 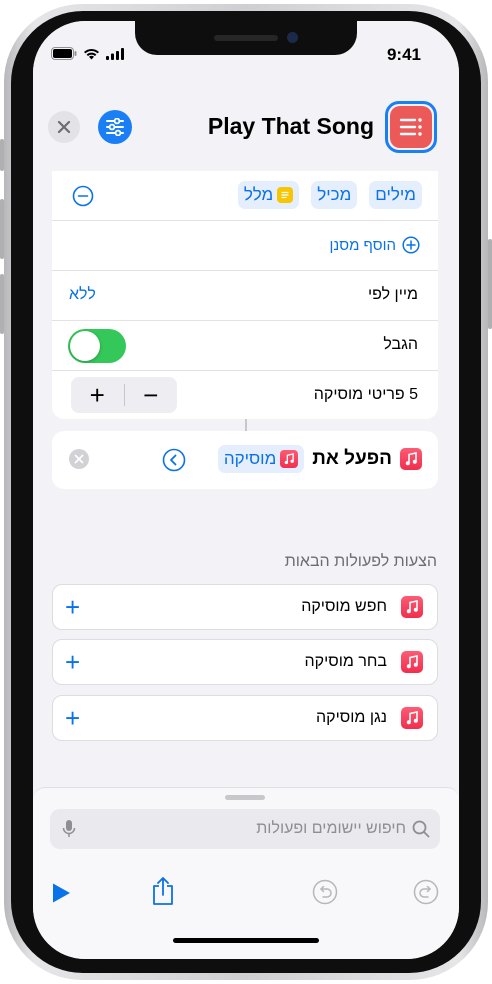 What do you see at coordinates (115, 56) in the screenshot?
I see `signal-icon` at bounding box center [115, 56].